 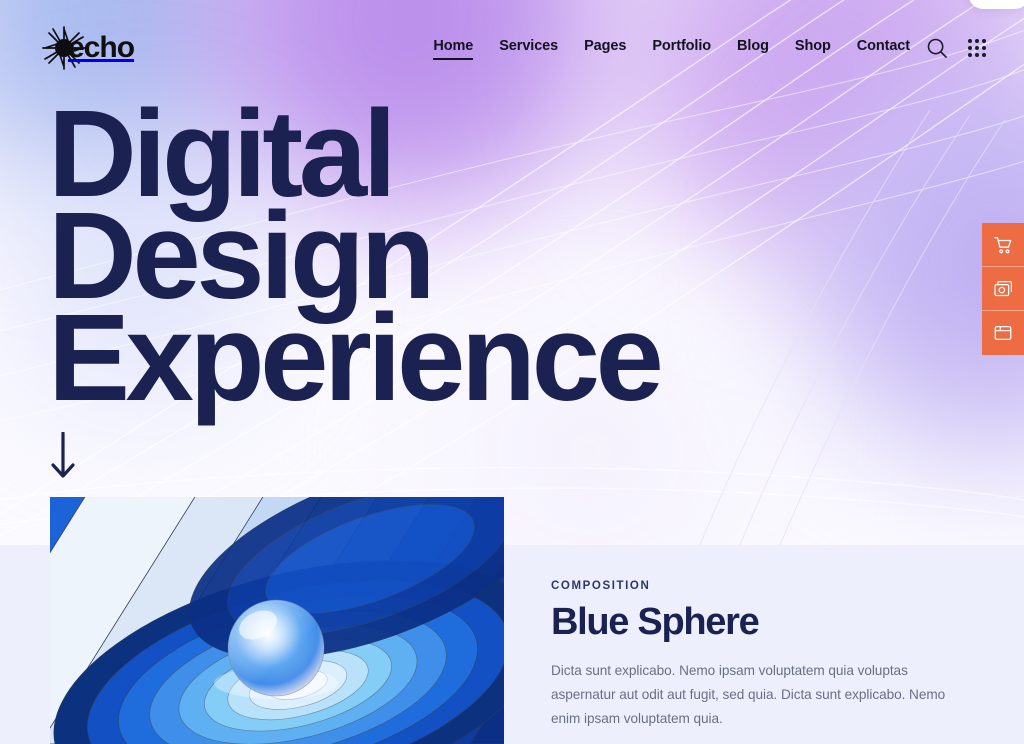 What do you see at coordinates (996, 4) in the screenshot?
I see `corner-badge: VIS` at bounding box center [996, 4].